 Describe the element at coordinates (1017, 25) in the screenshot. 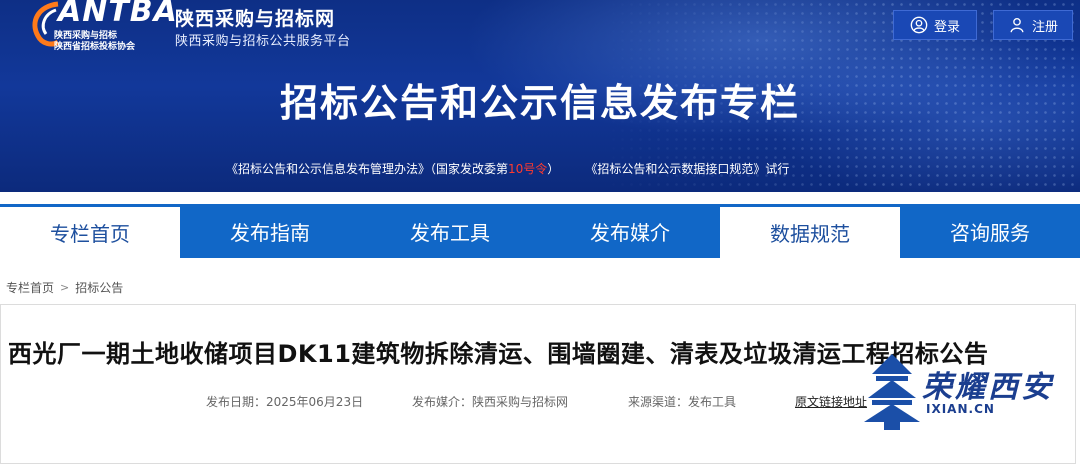

I see `person-icon` at that location.